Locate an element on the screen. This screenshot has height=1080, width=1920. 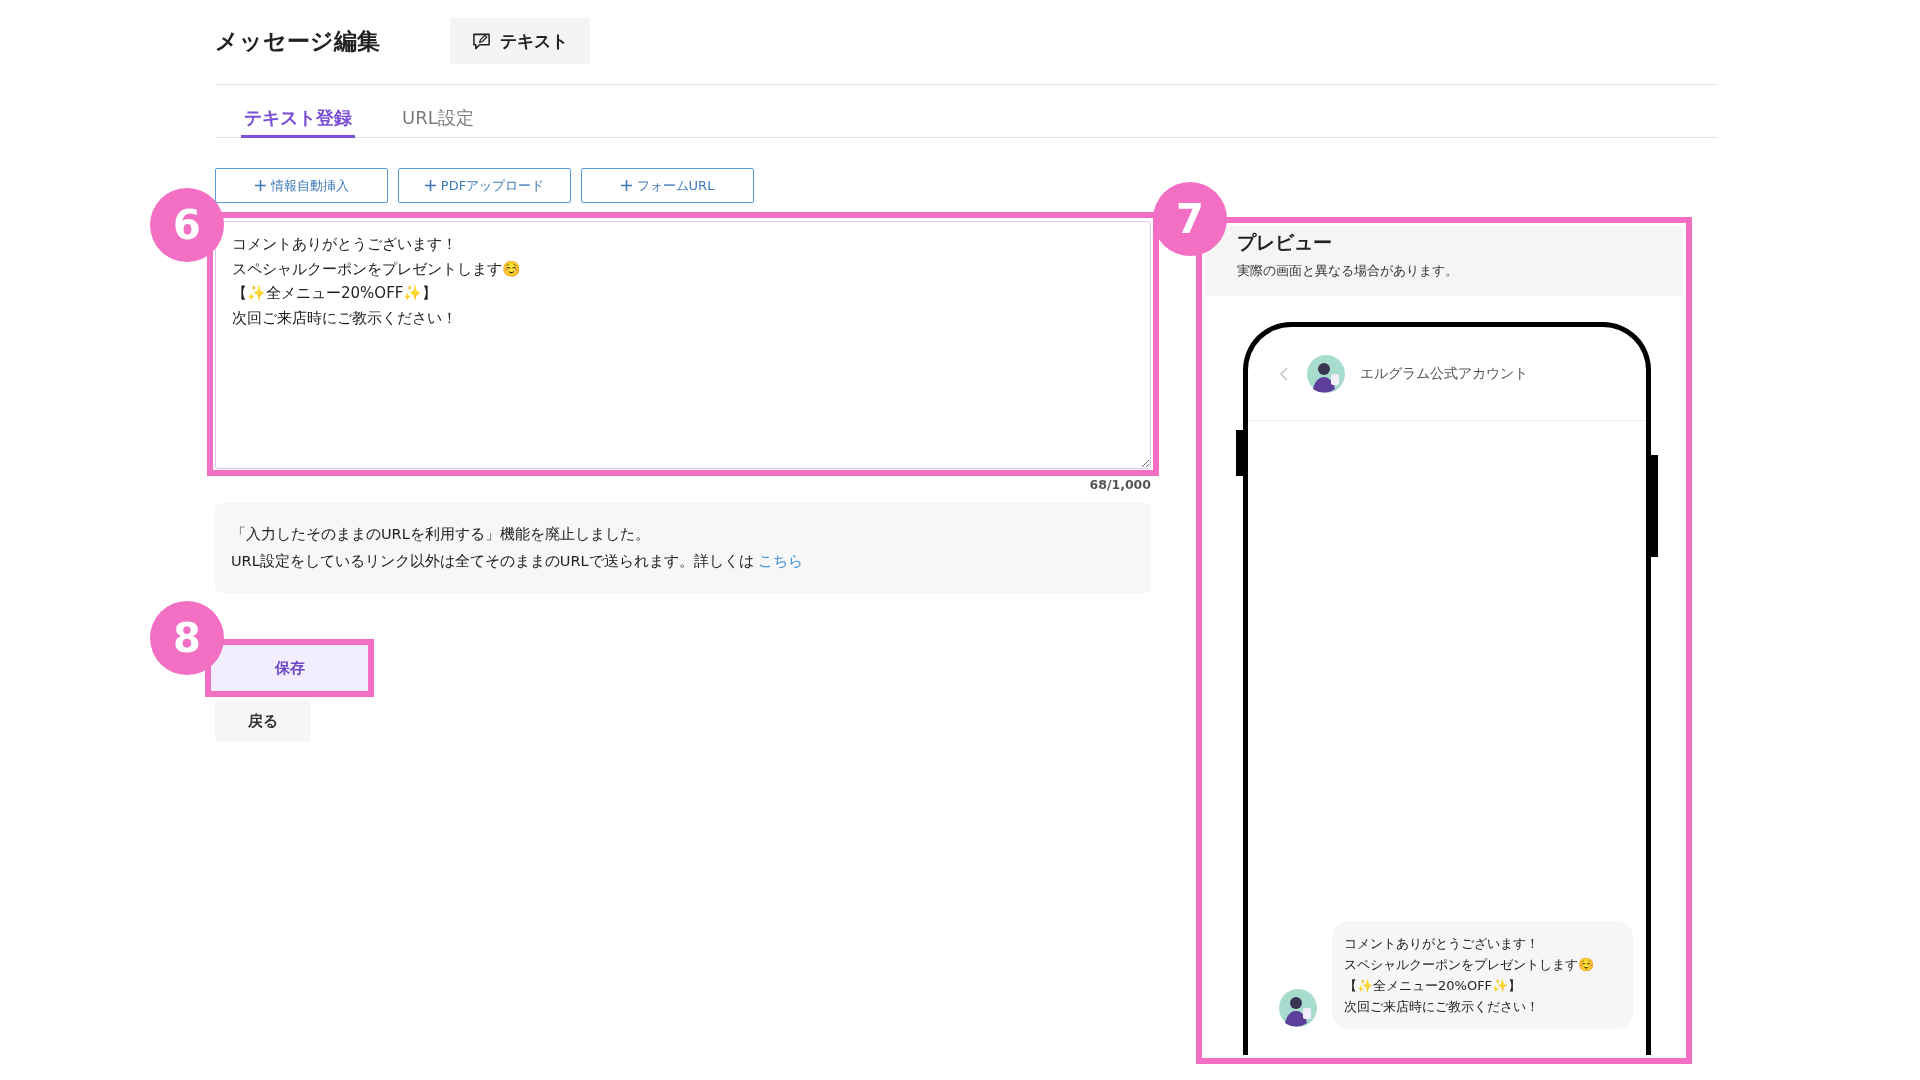
insert-button: フォームURL is located at coordinates (667, 185).